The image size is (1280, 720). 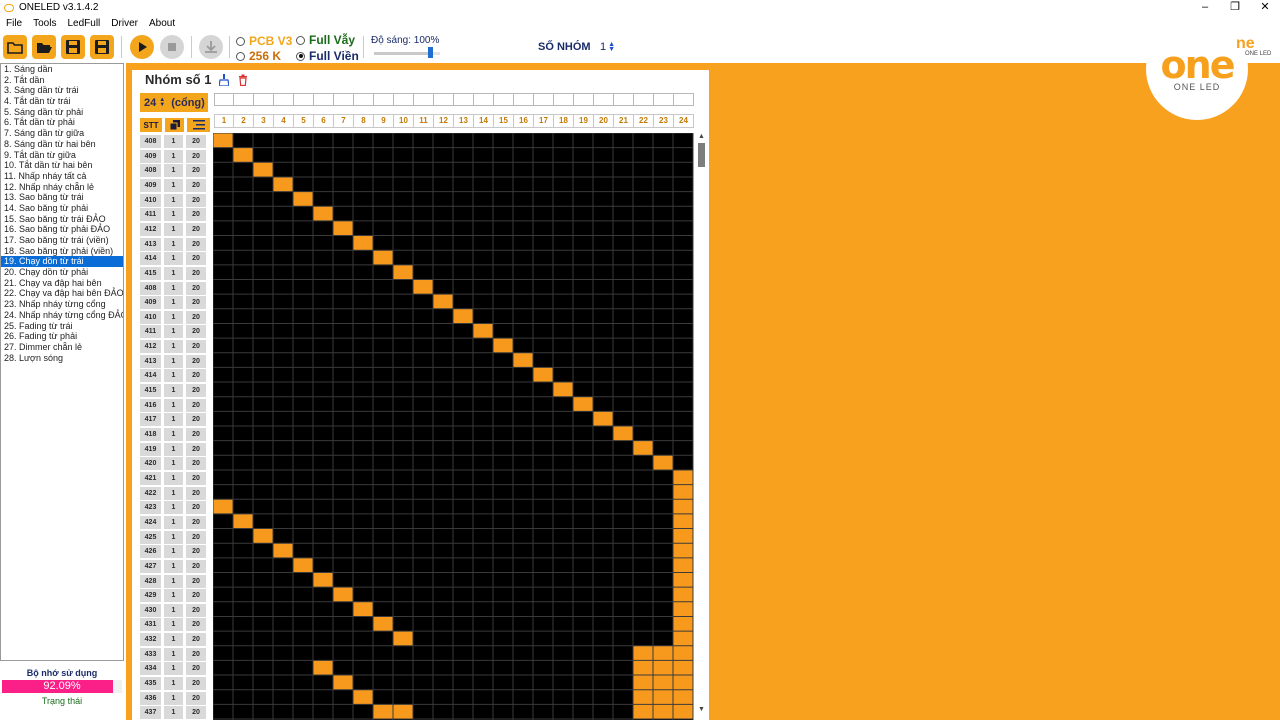 What do you see at coordinates (364, 121) in the screenshot?
I see `column-header: 8` at bounding box center [364, 121].